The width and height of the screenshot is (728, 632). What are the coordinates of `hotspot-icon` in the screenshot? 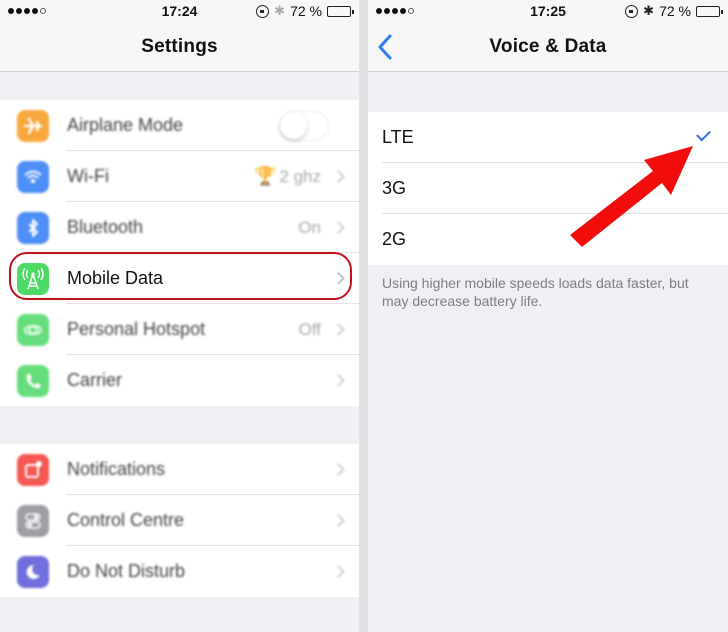 It's located at (33, 329).